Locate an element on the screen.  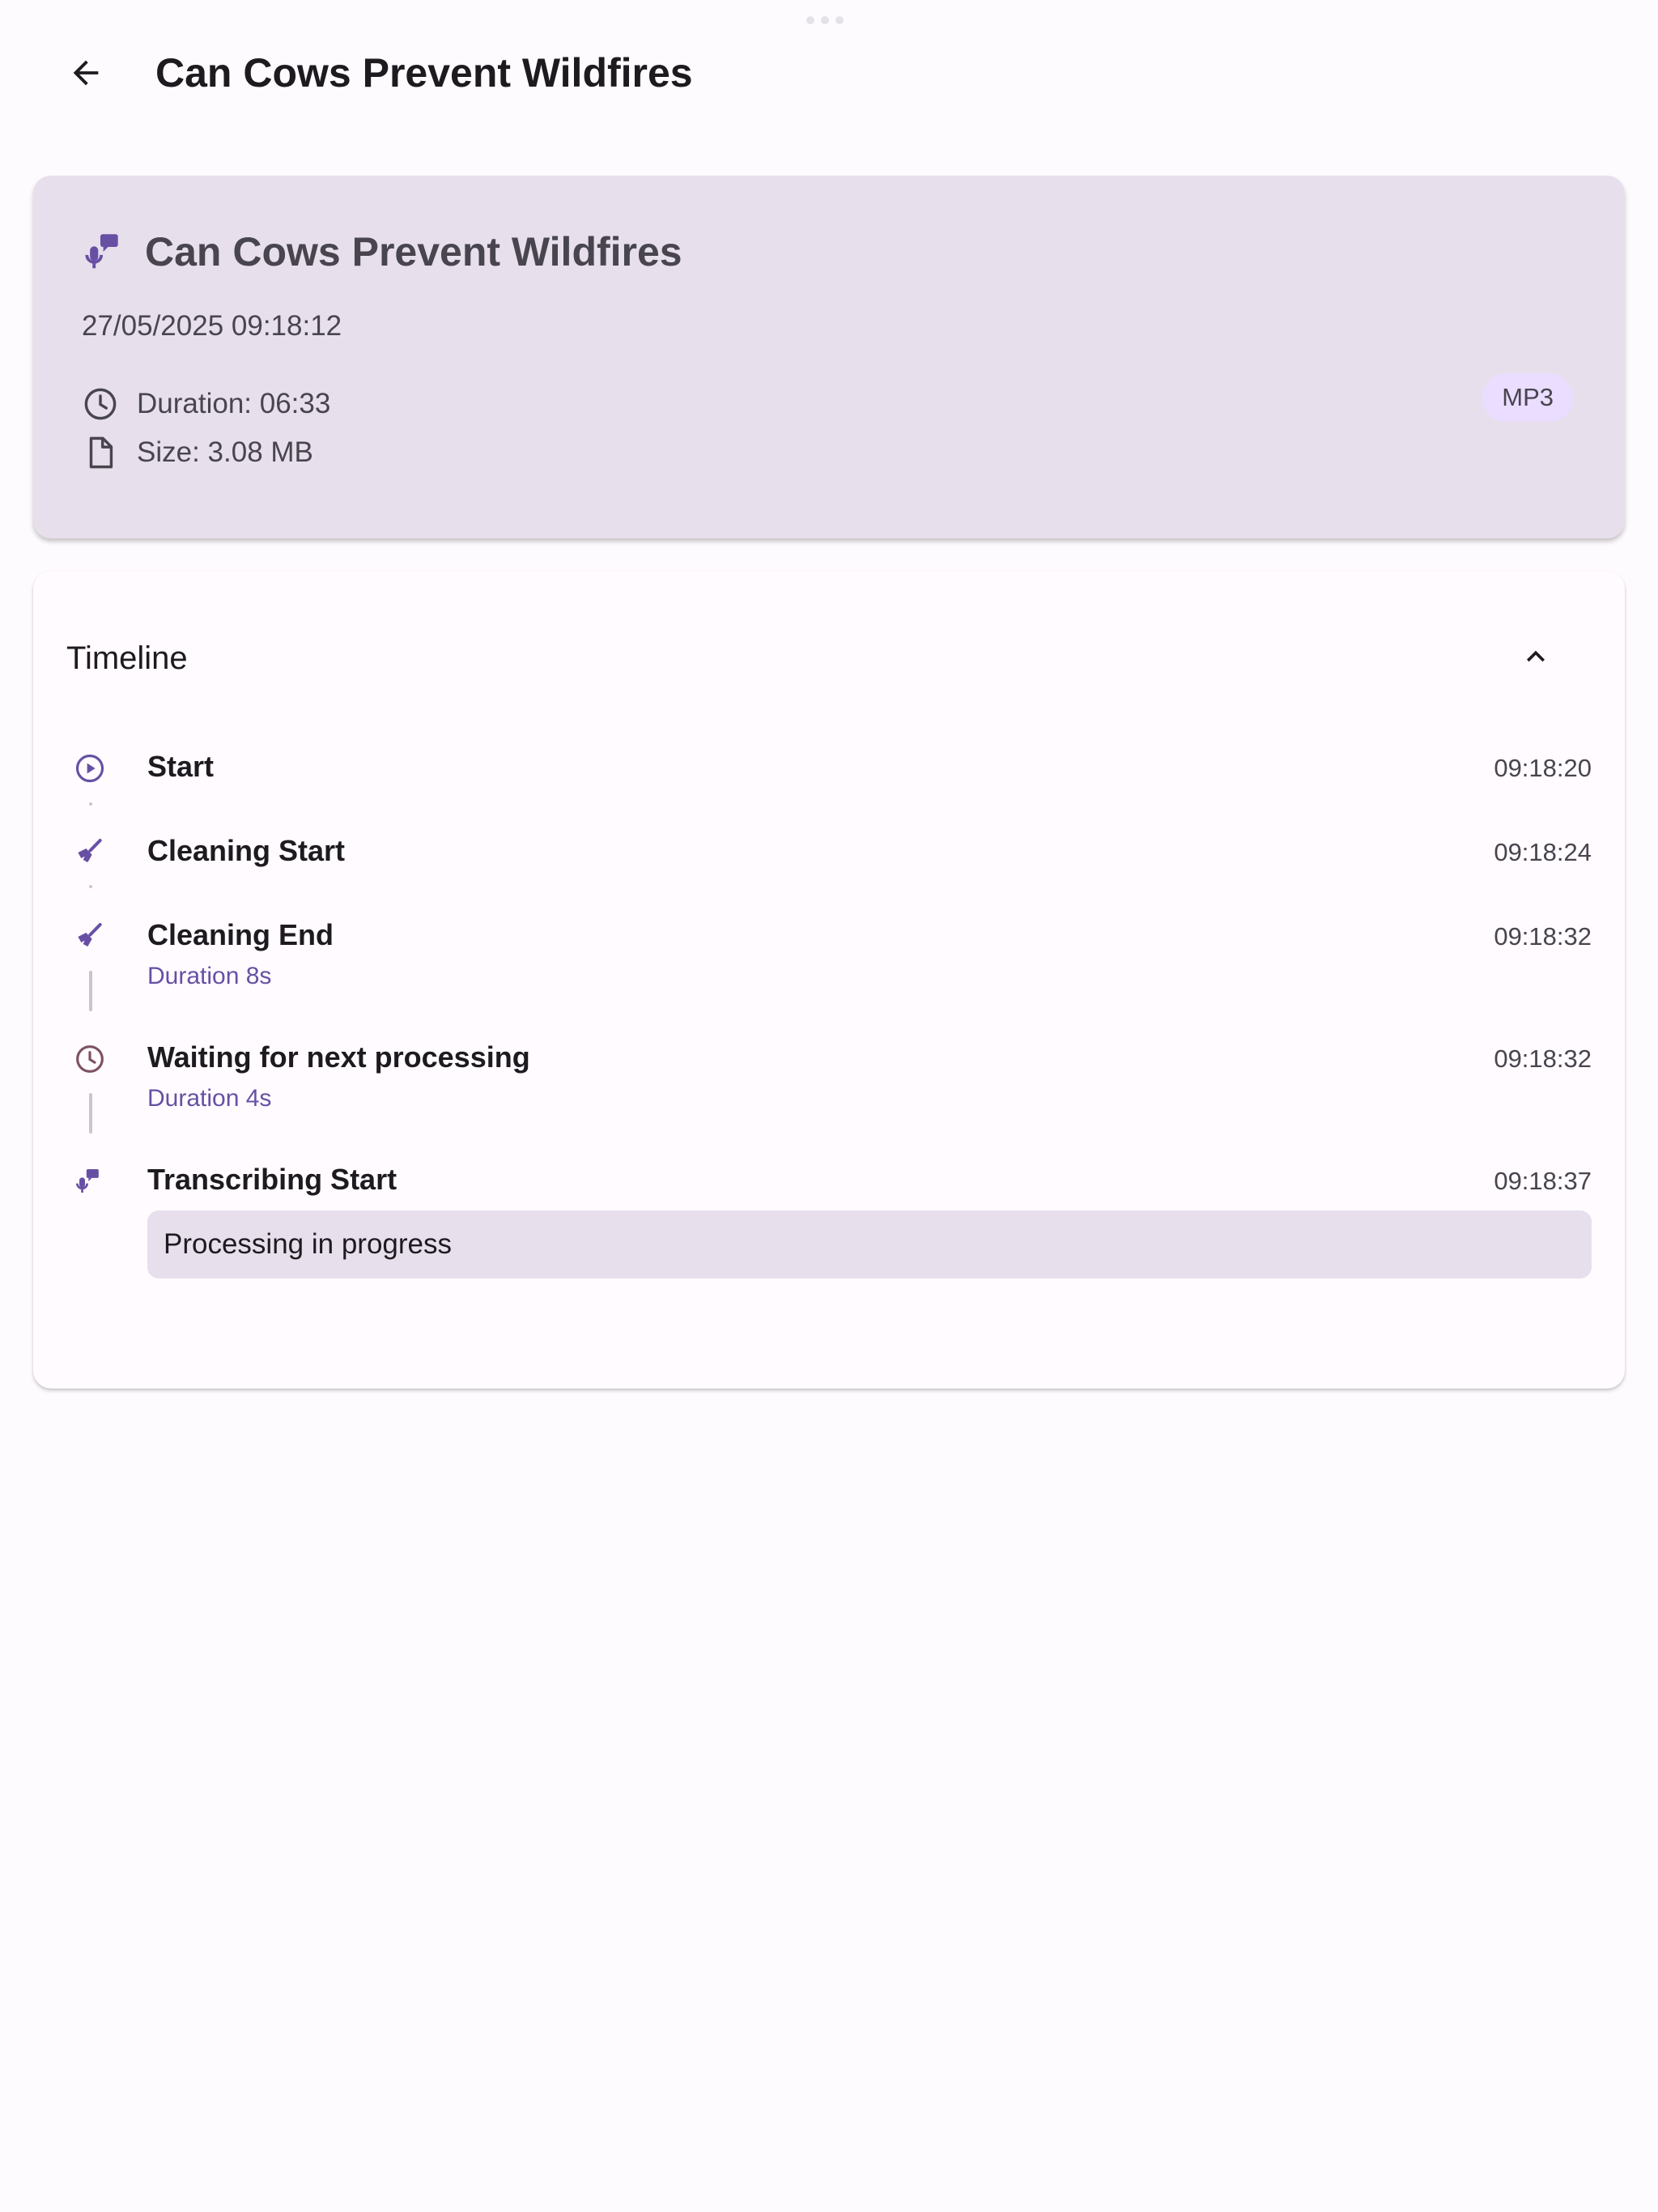
event-label: Waiting for next processing is located at coordinates (338, 1057).